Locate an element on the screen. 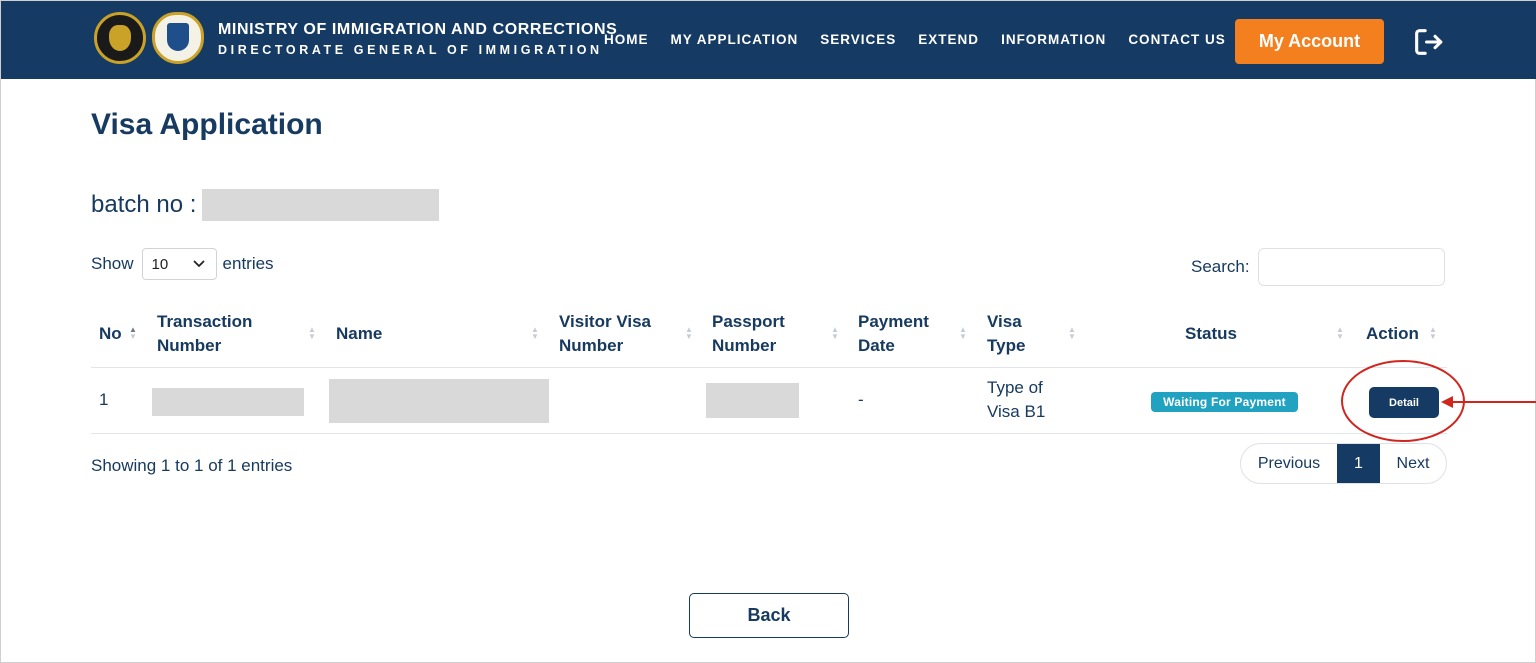 The image size is (1536, 663). nav-extend: EXTEND is located at coordinates (948, 39).